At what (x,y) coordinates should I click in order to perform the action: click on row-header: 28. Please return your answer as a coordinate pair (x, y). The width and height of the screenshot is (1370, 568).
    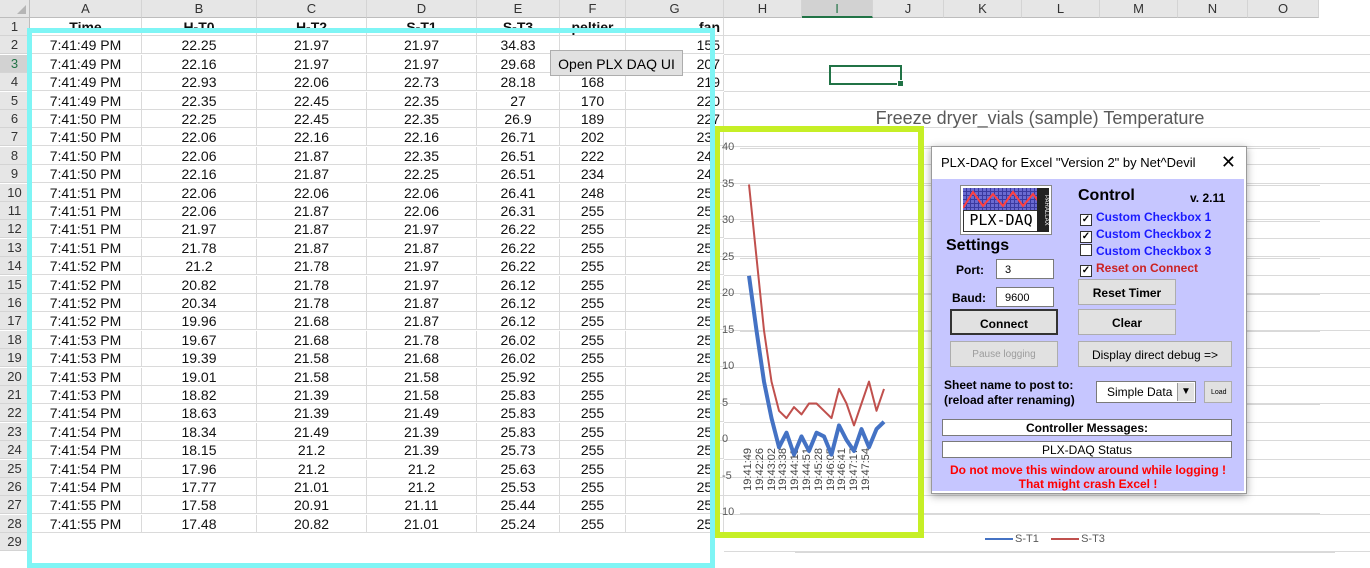
    Looking at the image, I should click on (15, 523).